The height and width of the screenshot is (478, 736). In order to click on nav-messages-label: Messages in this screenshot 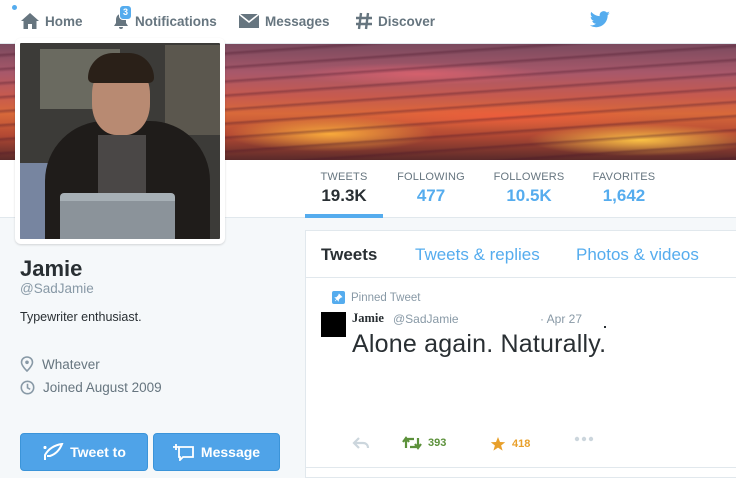, I will do `click(297, 21)`.